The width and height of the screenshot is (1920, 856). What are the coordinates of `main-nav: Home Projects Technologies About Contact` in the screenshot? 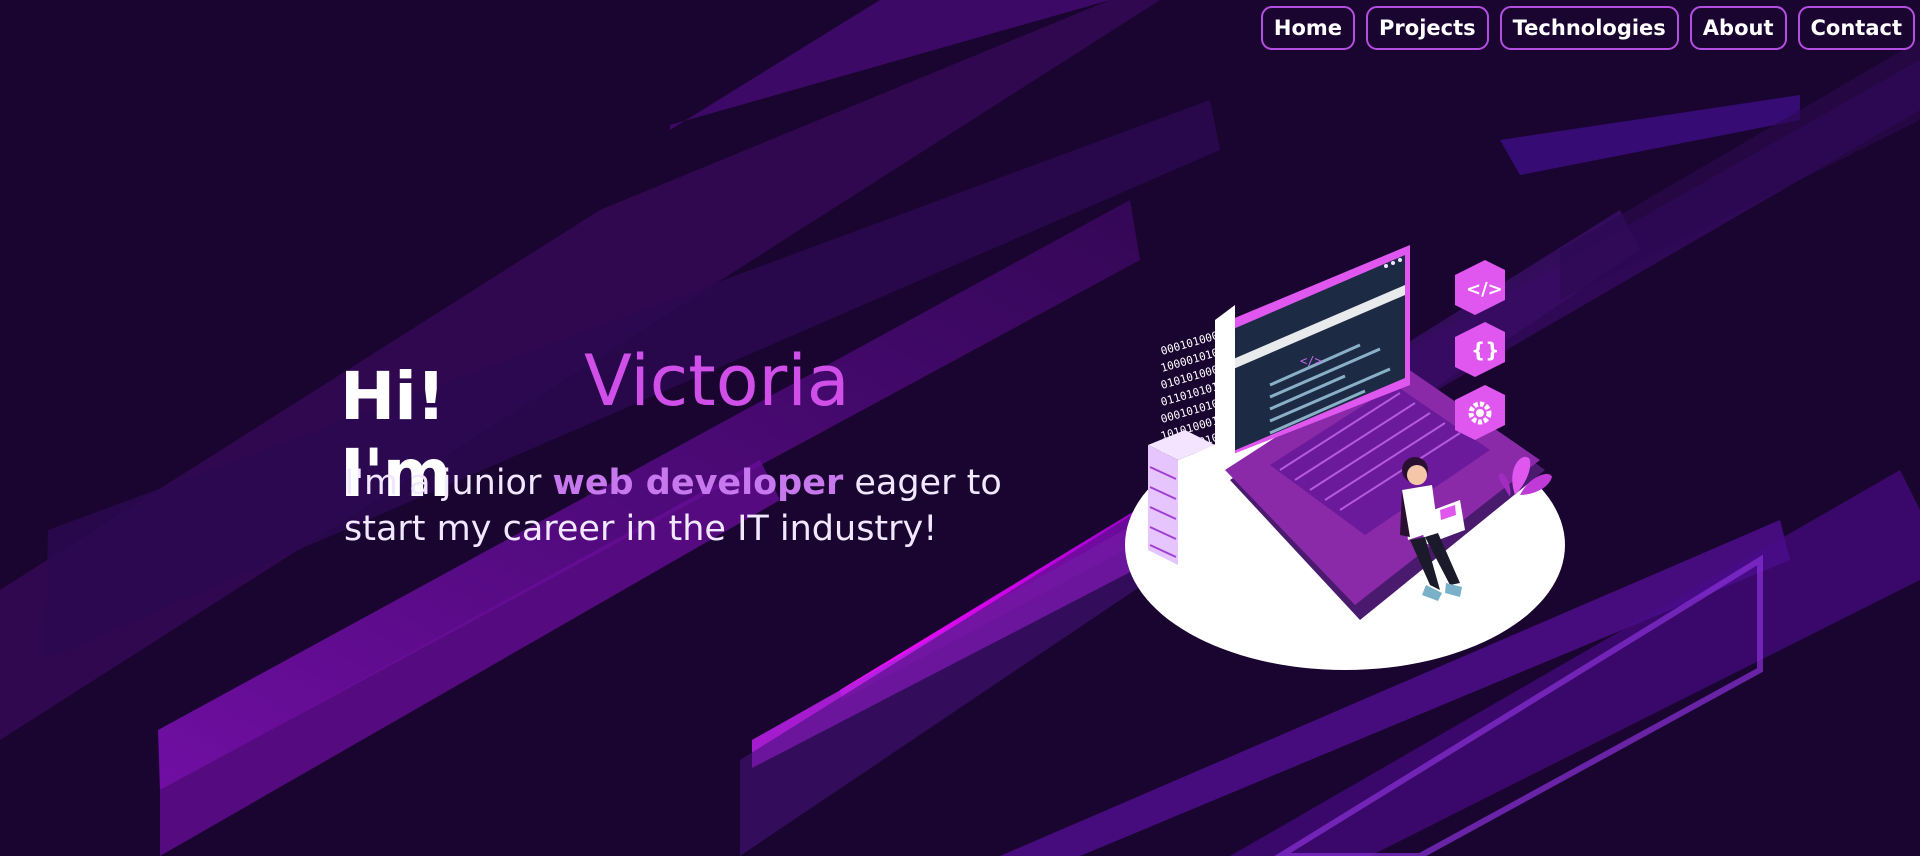 It's located at (1587, 28).